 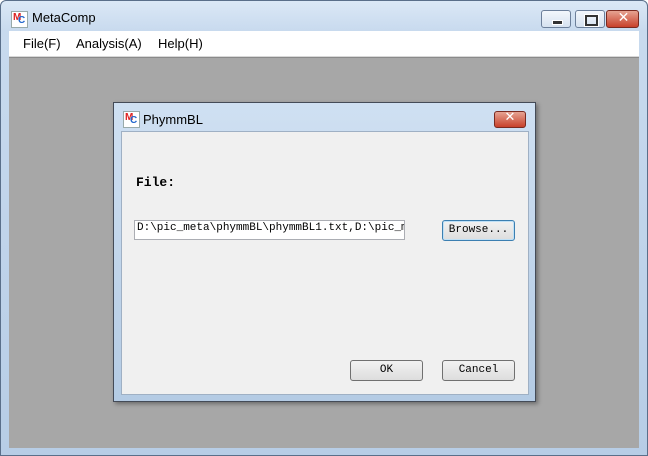 What do you see at coordinates (109, 43) in the screenshot?
I see `menu-analysis: Analysis(A)` at bounding box center [109, 43].